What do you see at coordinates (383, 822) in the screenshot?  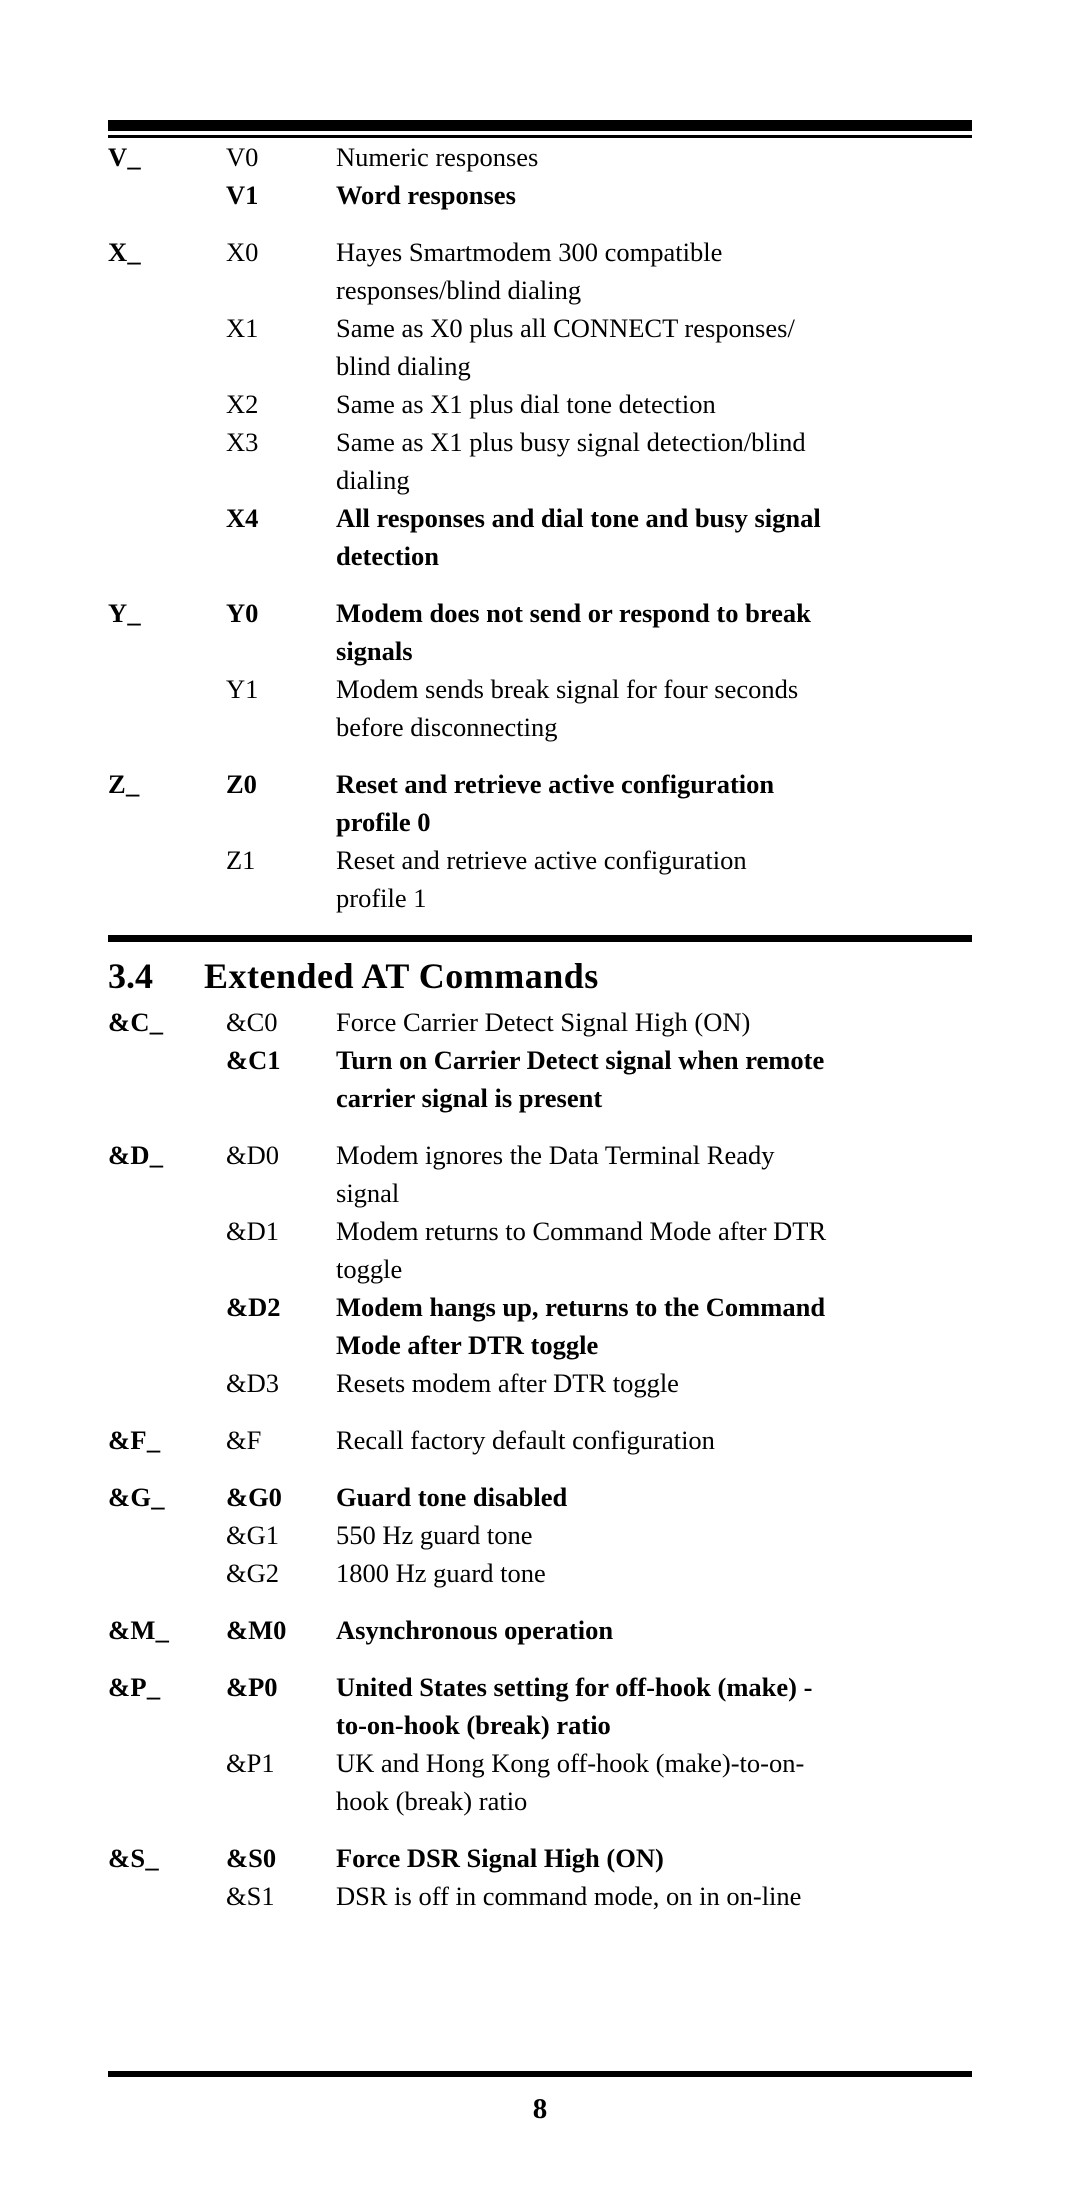 I see `description-line: profile 0` at bounding box center [383, 822].